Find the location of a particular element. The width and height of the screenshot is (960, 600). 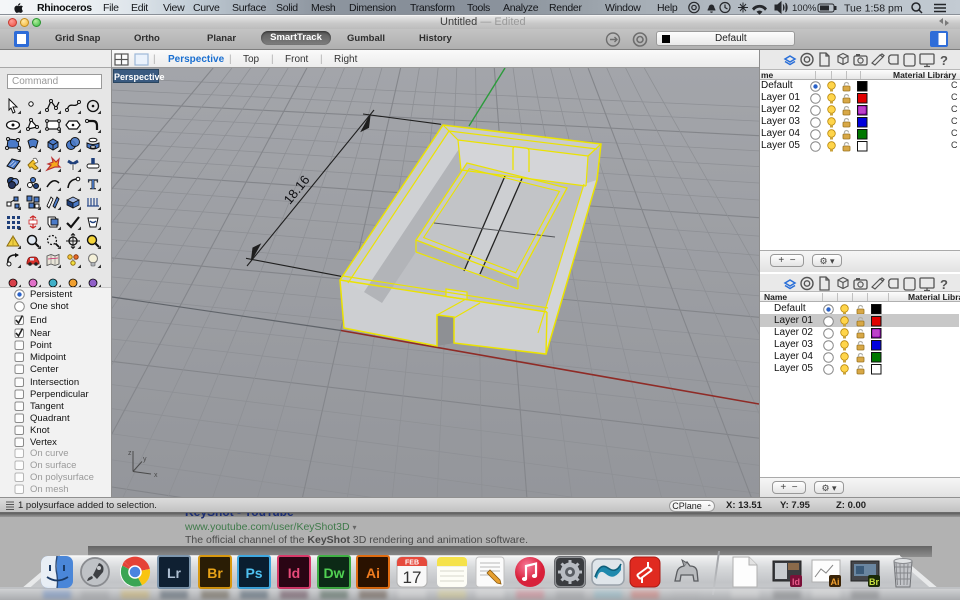

svg-text: 100% is located at coordinates (804, 8).